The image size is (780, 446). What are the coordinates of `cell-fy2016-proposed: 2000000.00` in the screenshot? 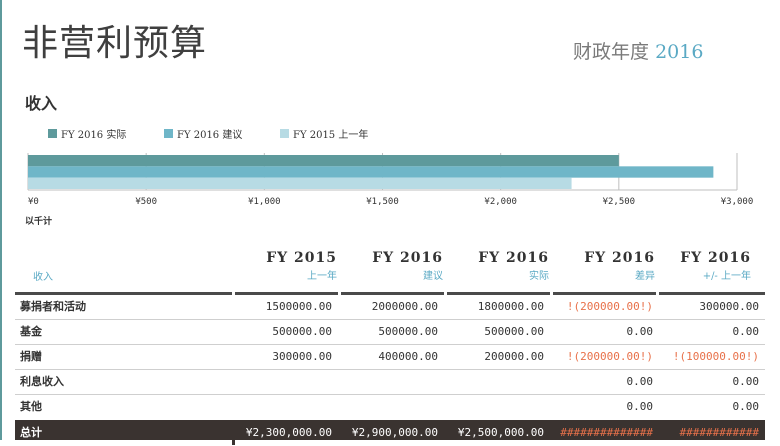 It's located at (389, 307).